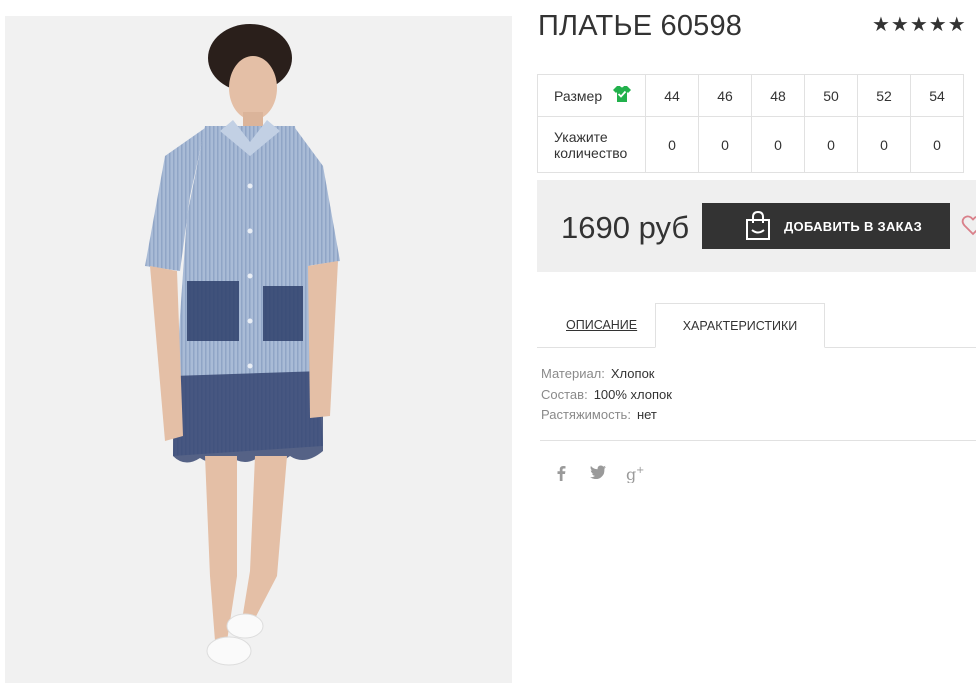  Describe the element at coordinates (606, 376) in the screenshot. I see `characteristic-row: Материал: Хлопок` at that location.